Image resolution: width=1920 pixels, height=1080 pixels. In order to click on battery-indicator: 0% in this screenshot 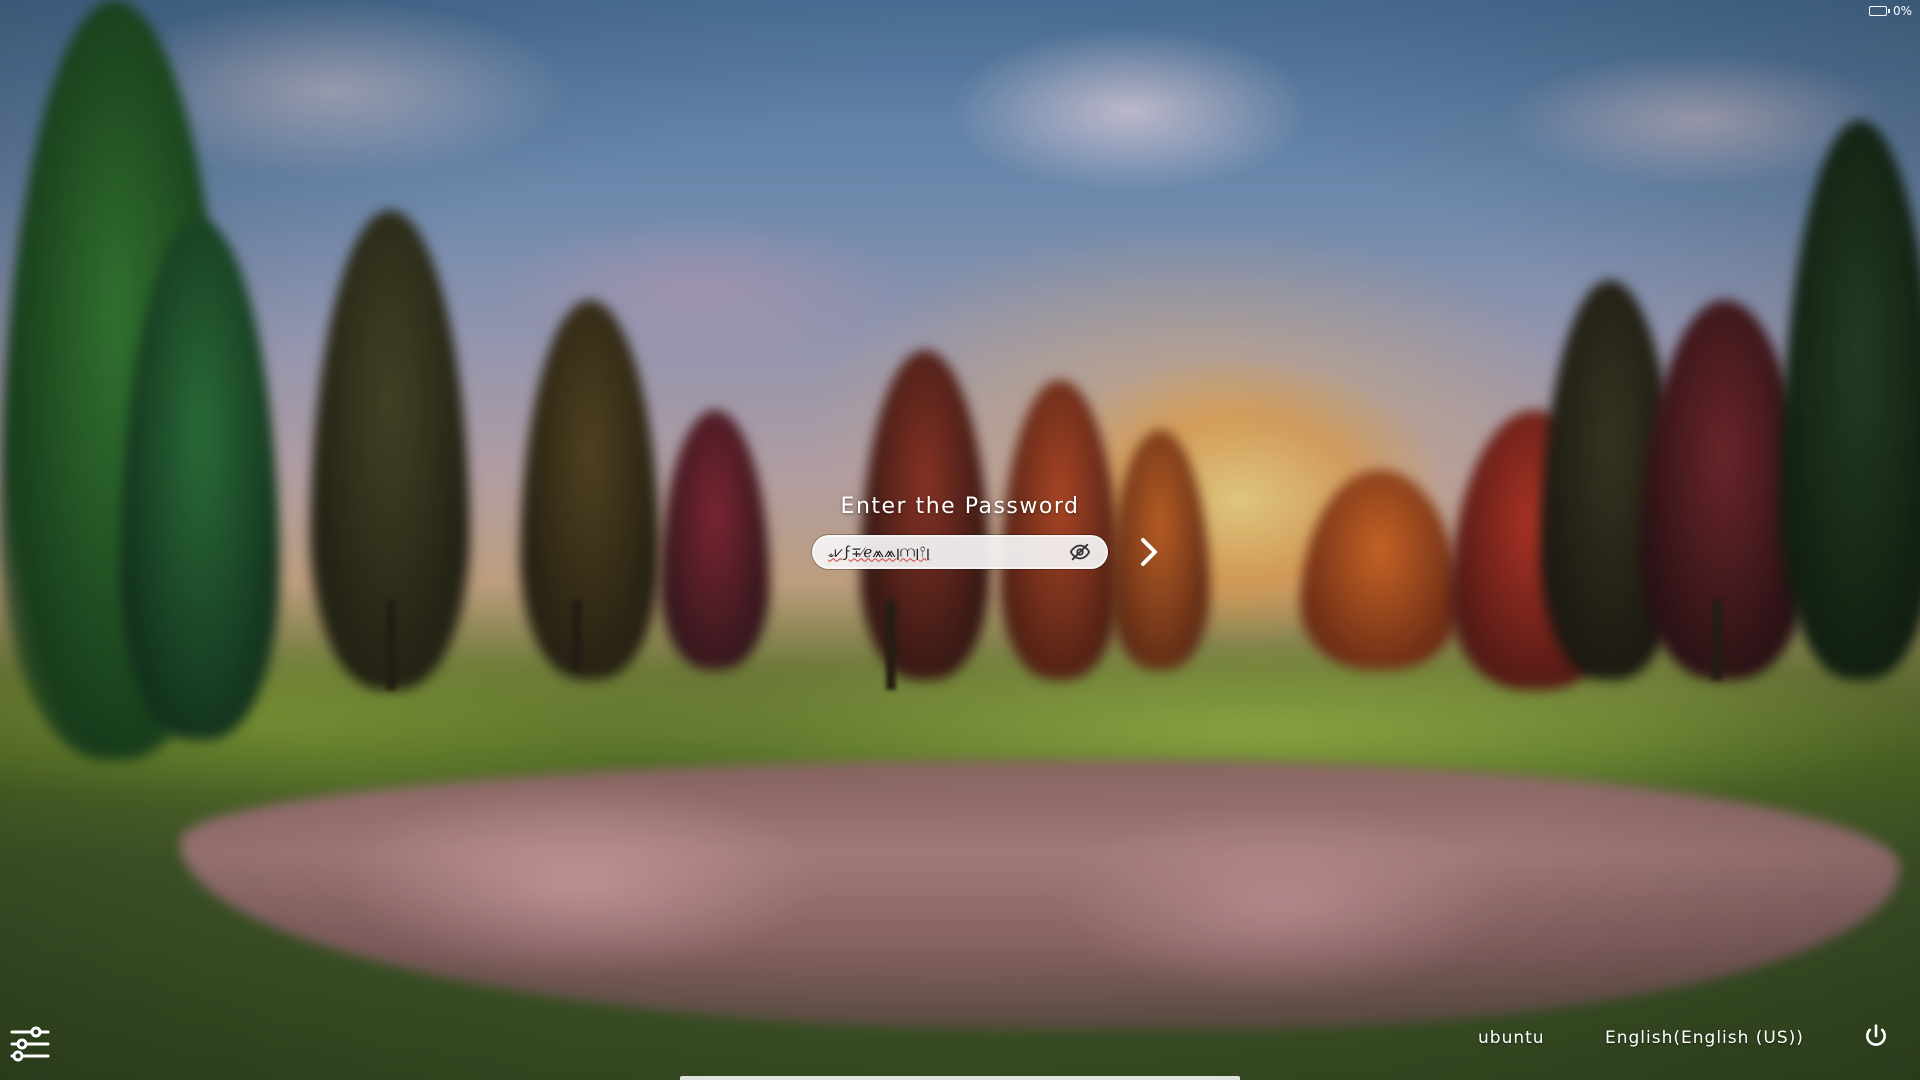, I will do `click(1890, 11)`.